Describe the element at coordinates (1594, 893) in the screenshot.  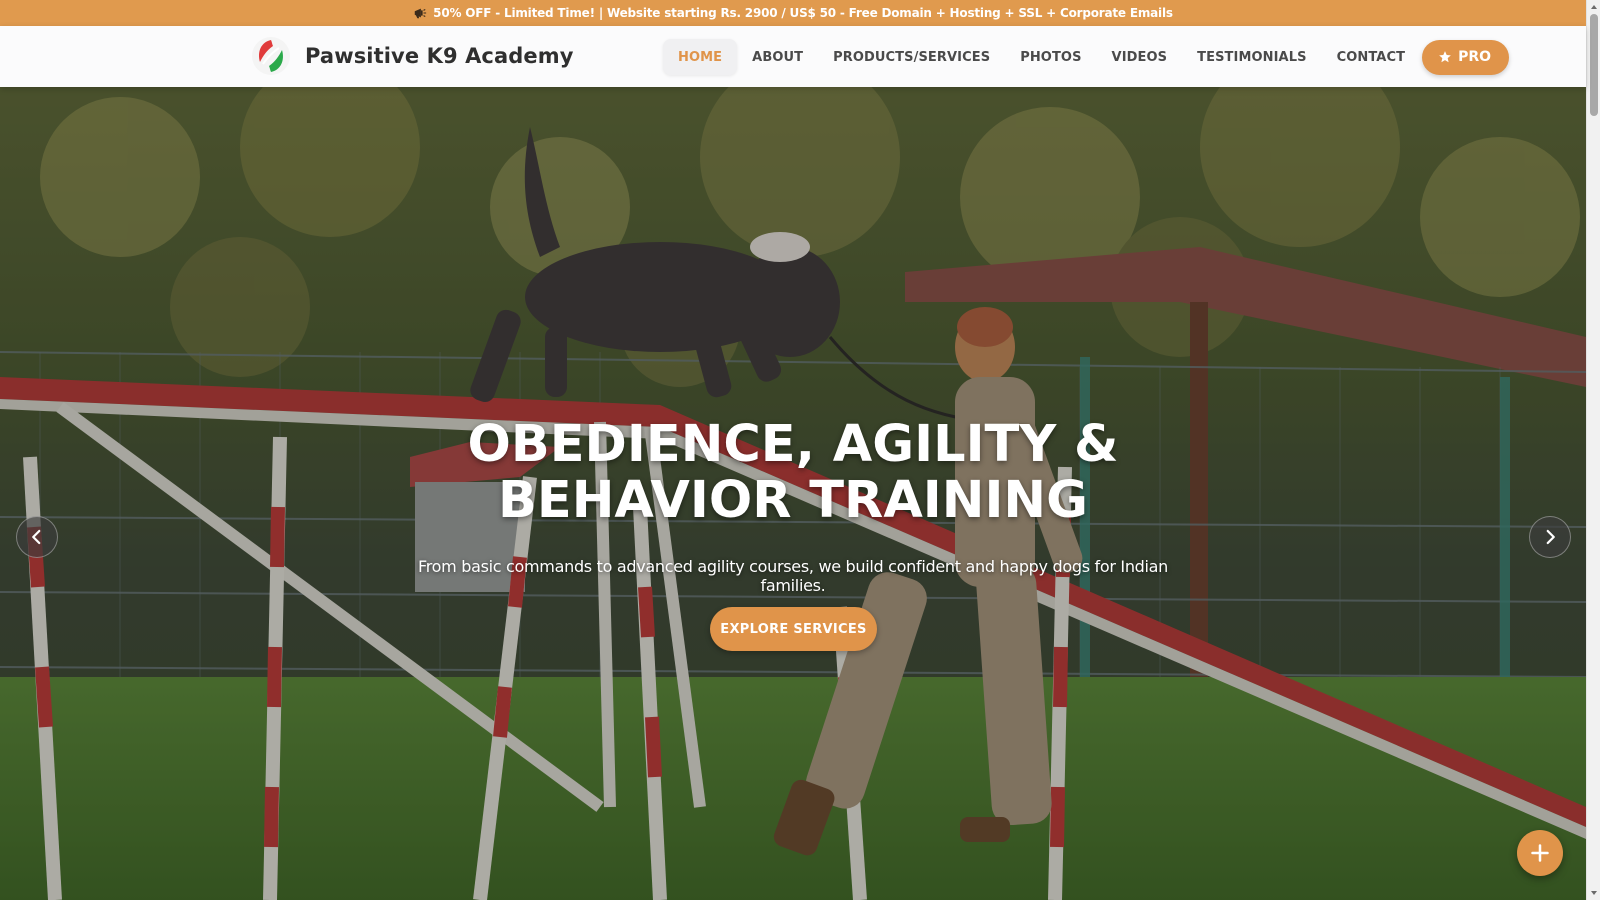
I see `scroll-down-icon` at that location.